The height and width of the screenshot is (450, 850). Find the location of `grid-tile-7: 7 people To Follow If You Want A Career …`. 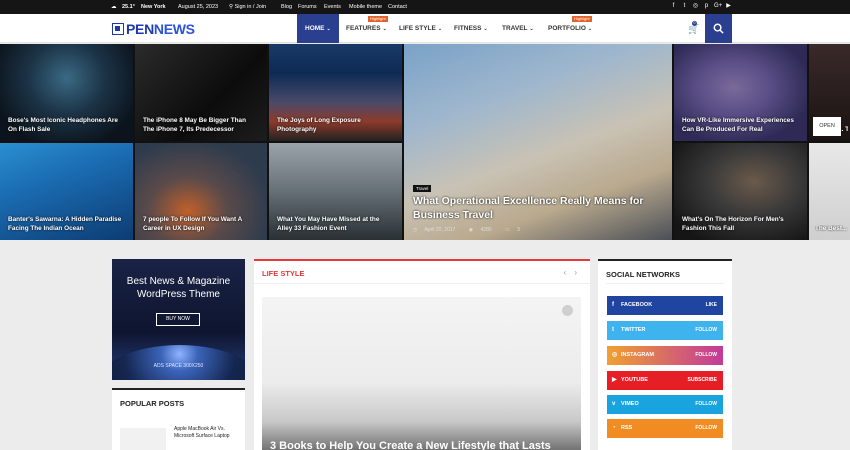

grid-tile-7: 7 people To Follow If You Want A Career … is located at coordinates (201, 191).